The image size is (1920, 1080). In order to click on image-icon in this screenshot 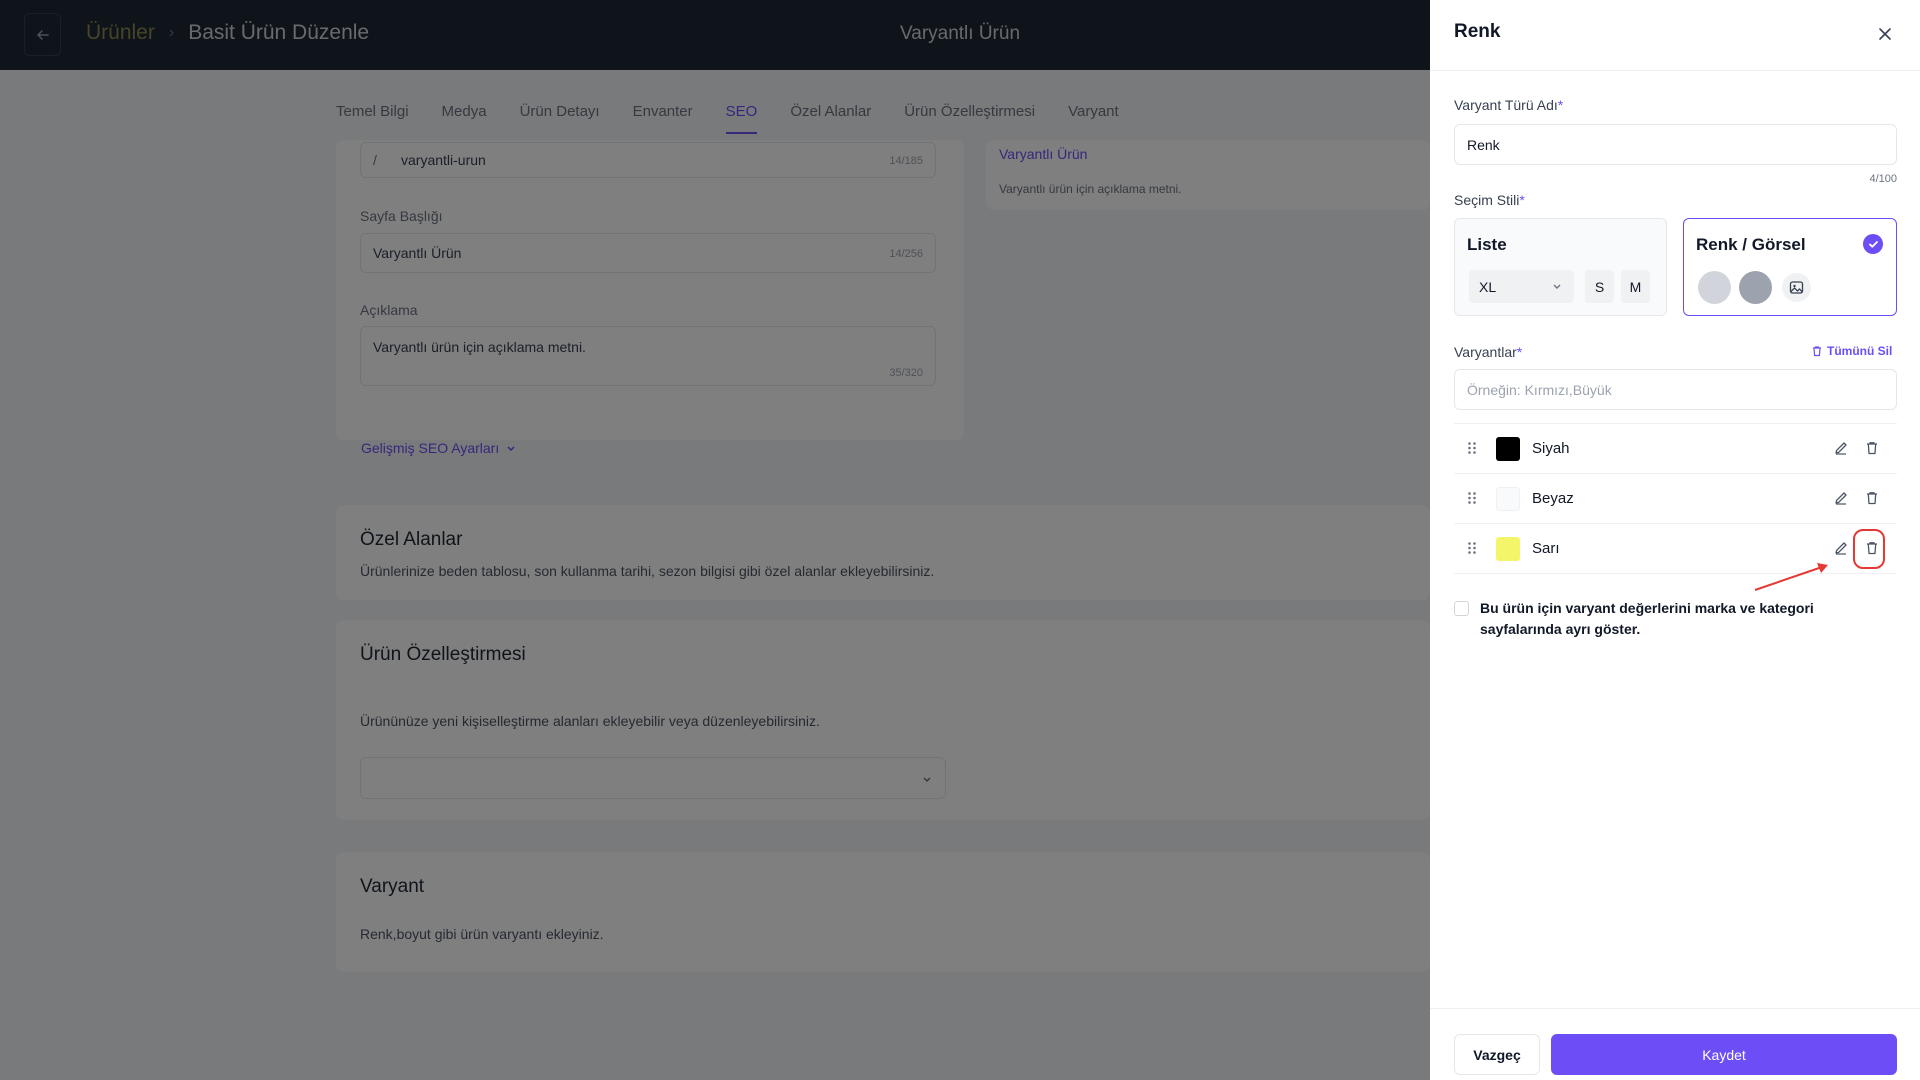, I will do `click(1796, 287)`.